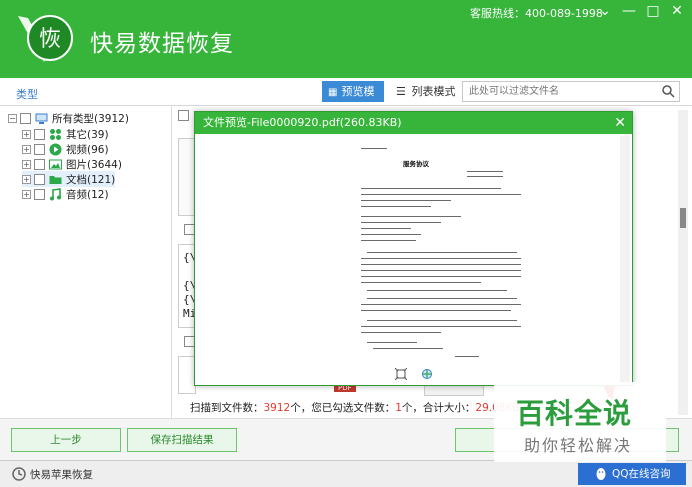  Describe the element at coordinates (12, 118) in the screenshot. I see `collapse-icon: −` at that location.